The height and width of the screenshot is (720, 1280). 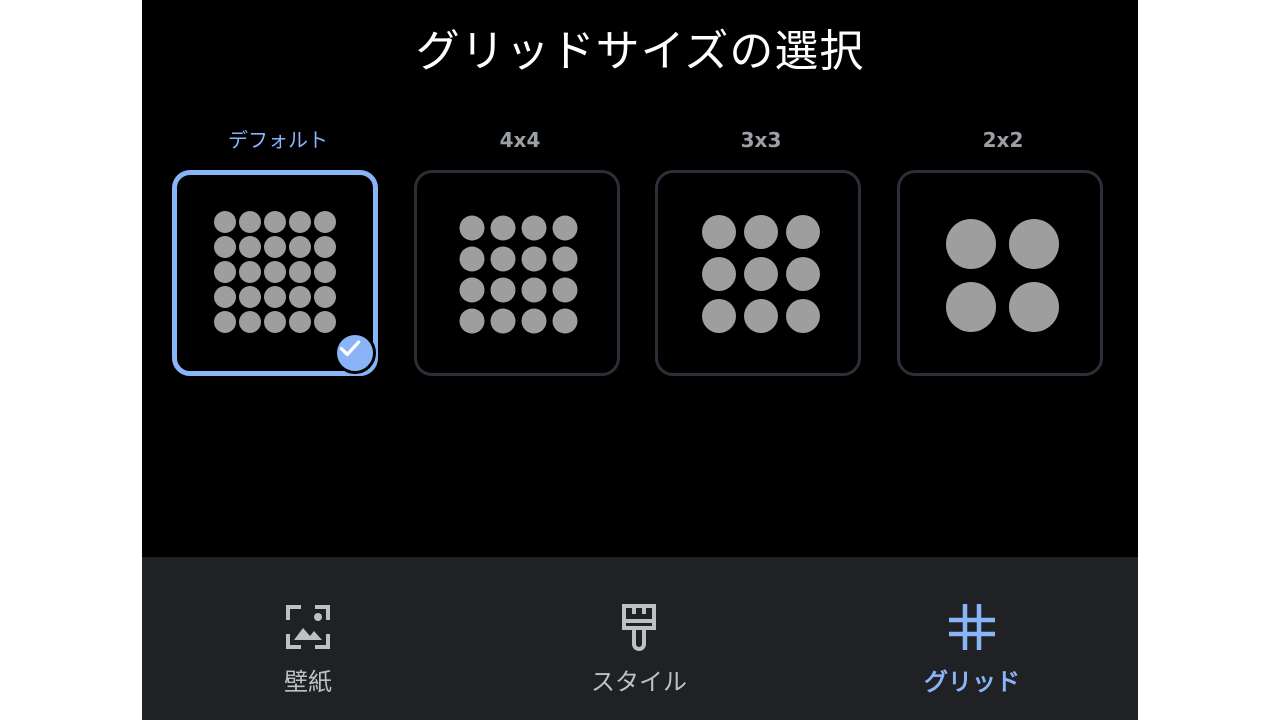 I want to click on grid-icon, so click(x=972, y=627).